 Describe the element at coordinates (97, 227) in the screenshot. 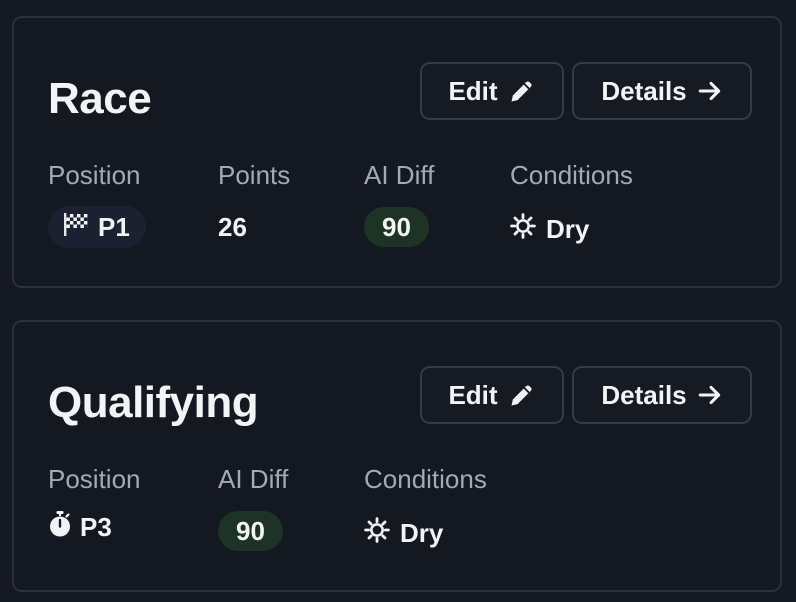

I see `position-value: P1` at that location.